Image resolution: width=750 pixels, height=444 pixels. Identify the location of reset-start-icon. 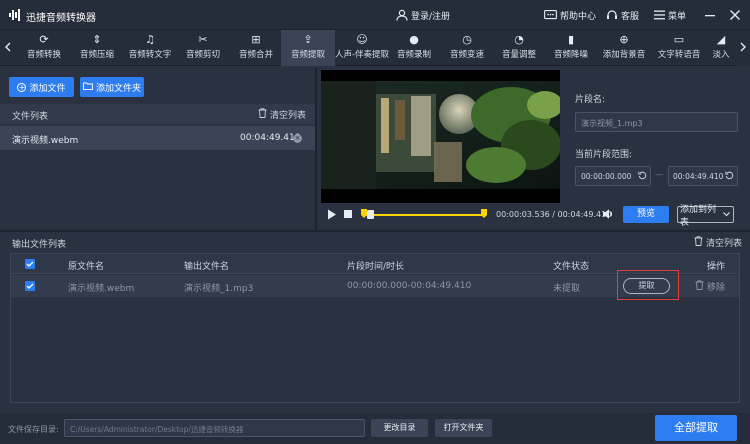
(642, 176).